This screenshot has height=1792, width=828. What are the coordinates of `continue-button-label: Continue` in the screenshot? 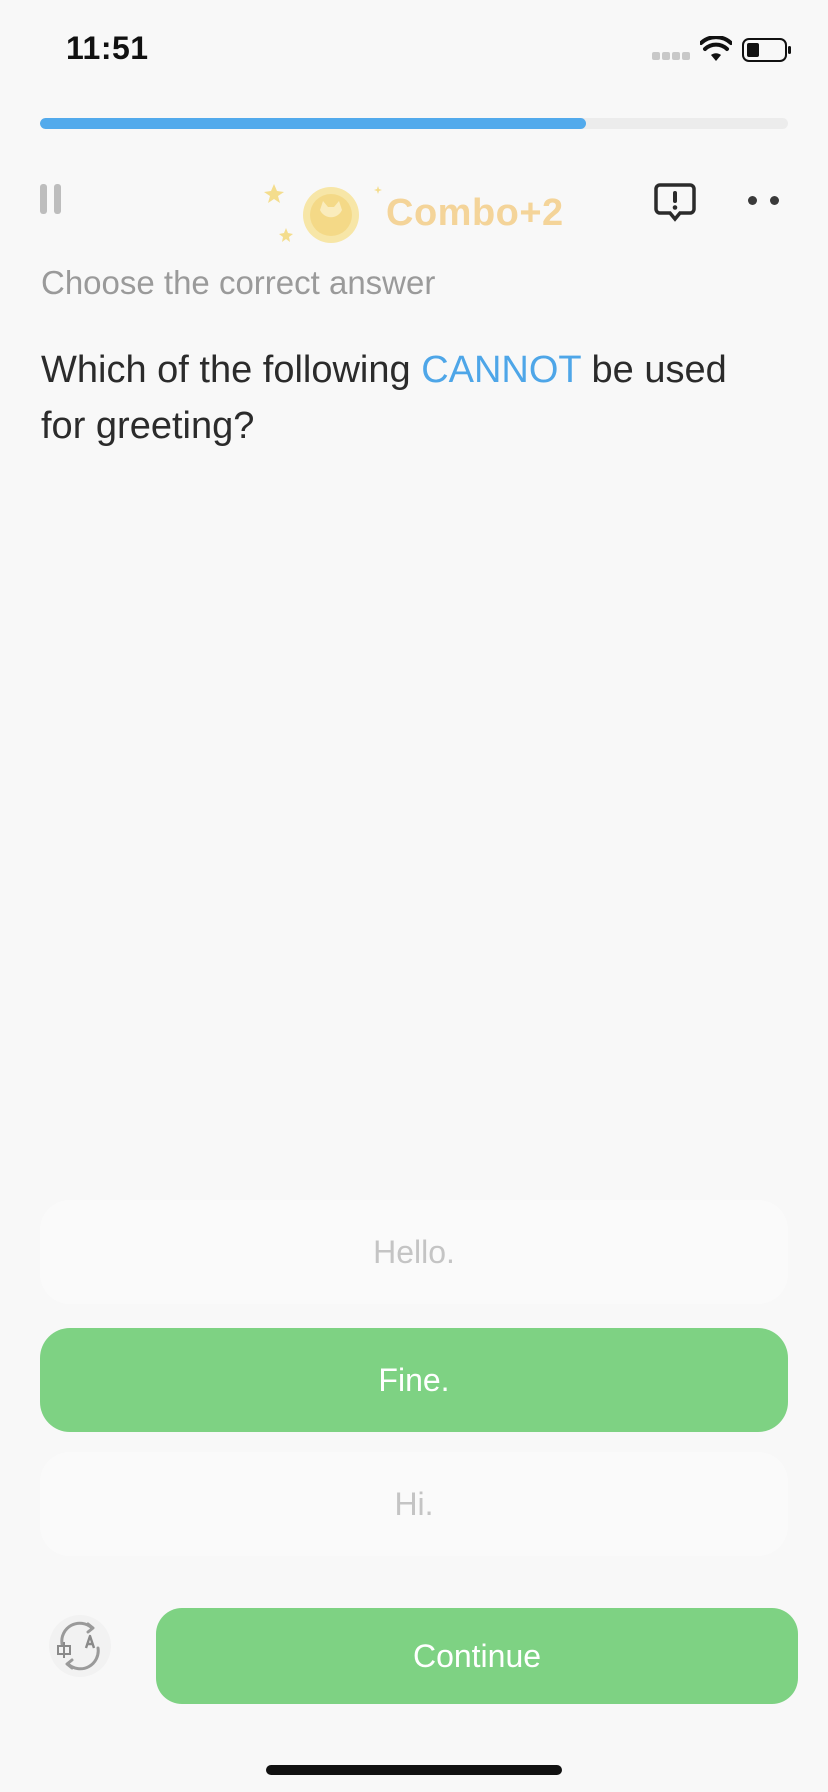 It's located at (477, 1655).